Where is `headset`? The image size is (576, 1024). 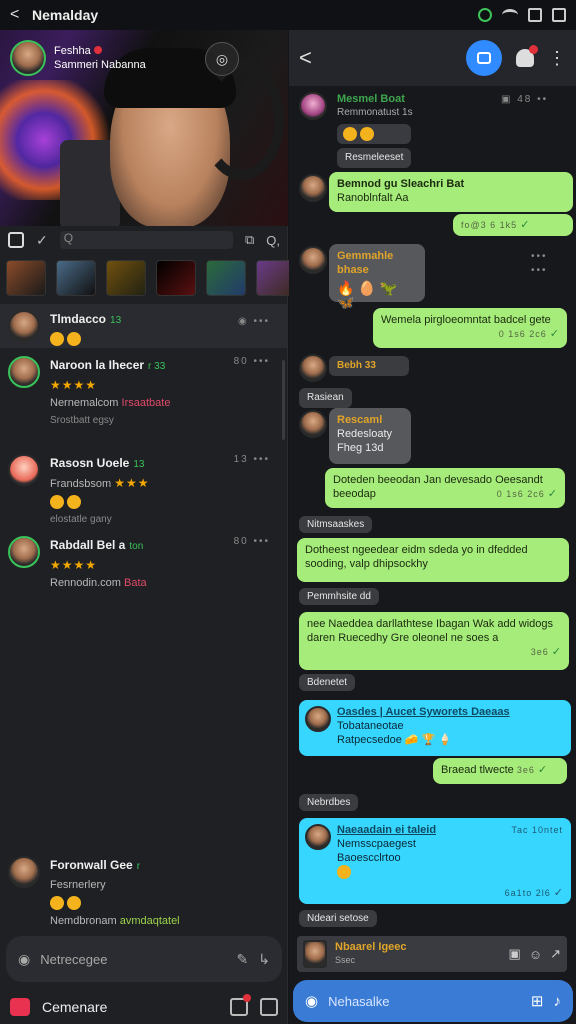 headset is located at coordinates (242, 120).